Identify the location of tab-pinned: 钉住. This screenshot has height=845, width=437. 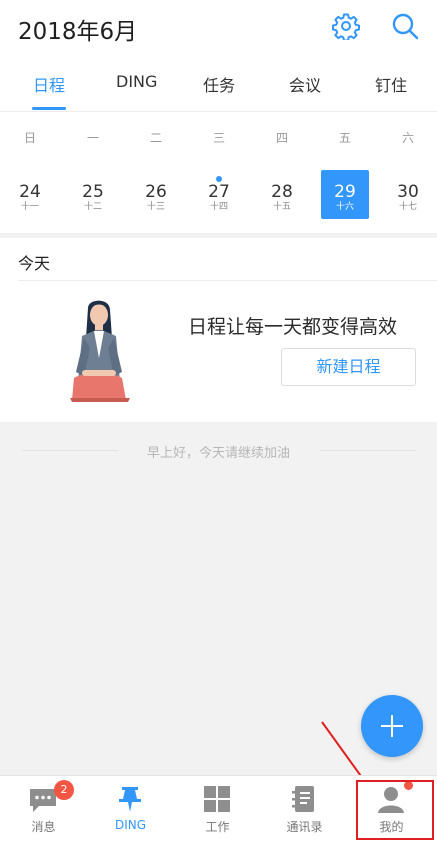
(391, 84).